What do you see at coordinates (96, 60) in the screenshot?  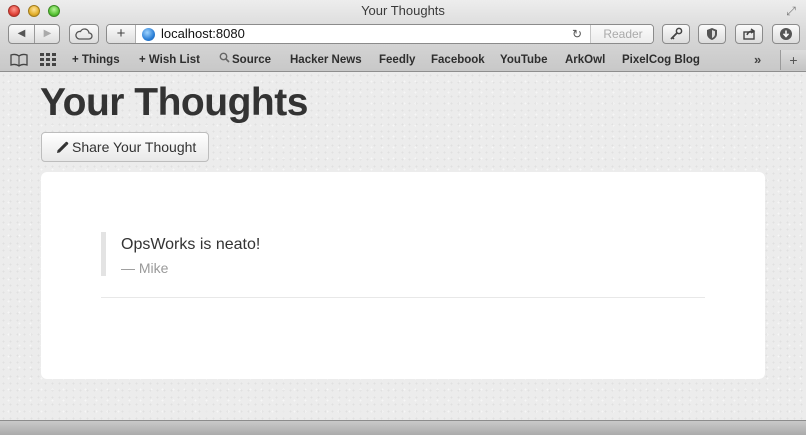 I see `bookmark-things: + Things` at bounding box center [96, 60].